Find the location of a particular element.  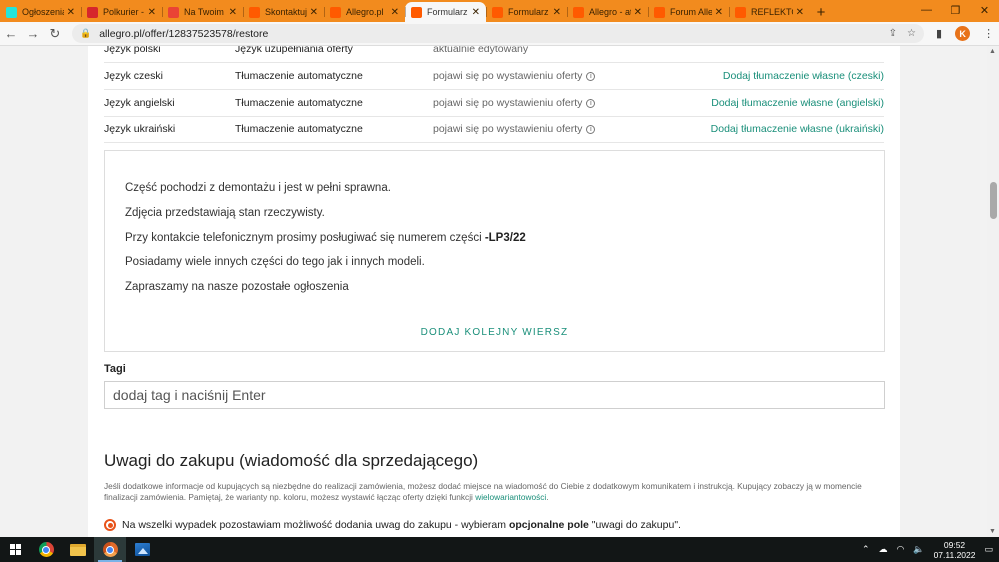

add-own-translation-link: Dodaj tłumaczenie własne (ukraiński) is located at coordinates (748, 129).